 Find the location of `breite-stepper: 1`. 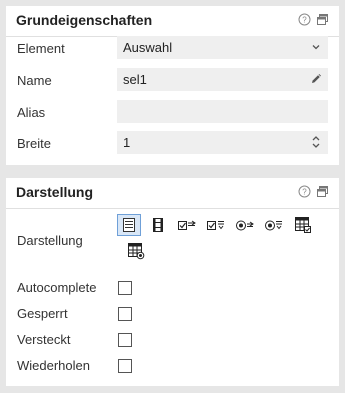

breite-stepper: 1 is located at coordinates (222, 142).